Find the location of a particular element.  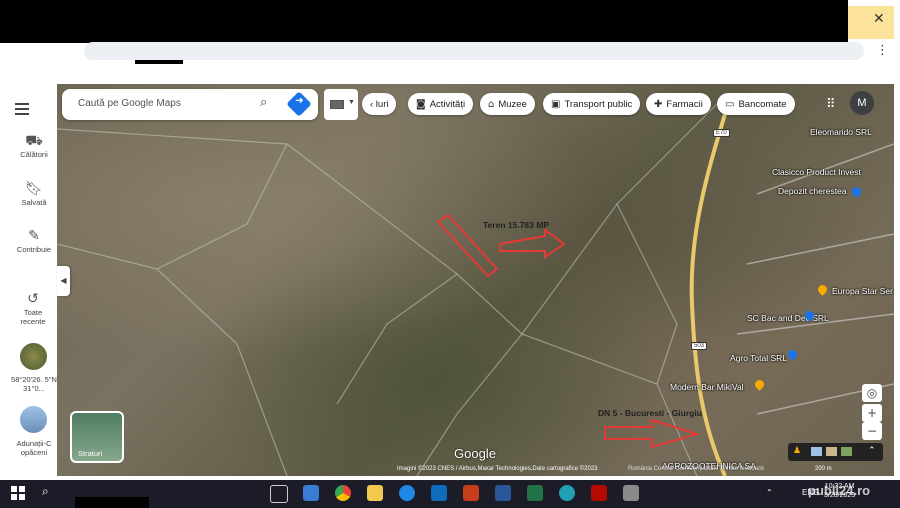

window-close-panel is located at coordinates (871, 22).